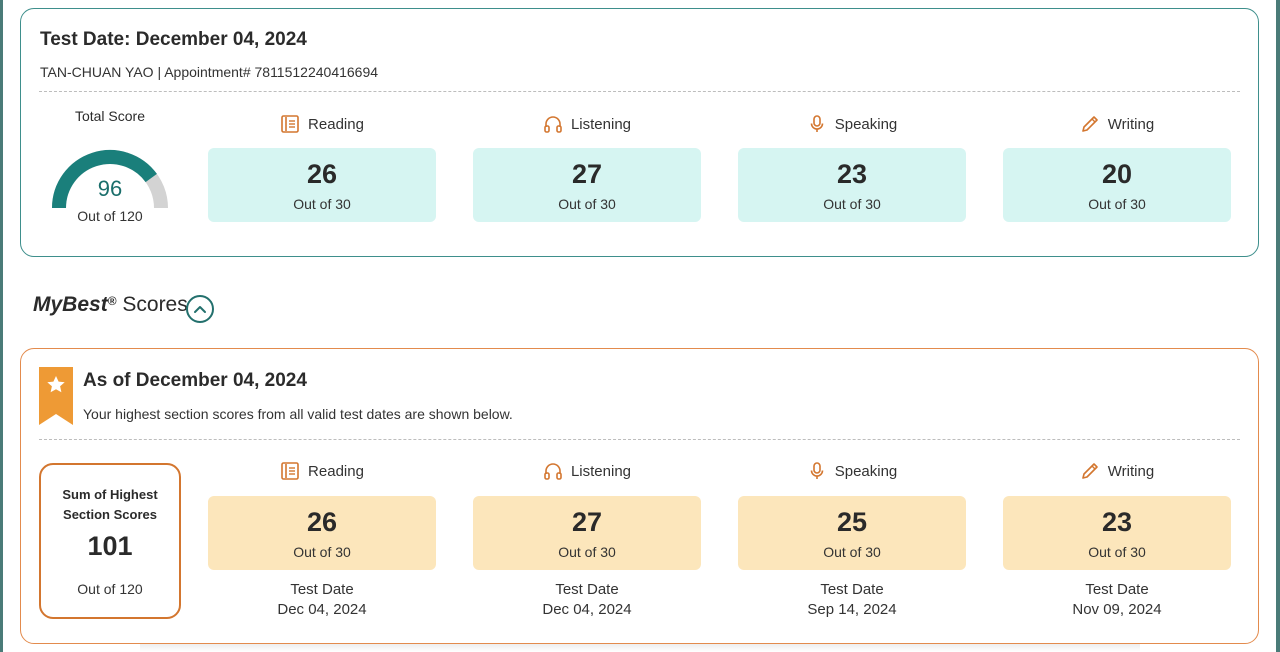 The image size is (1280, 652). Describe the element at coordinates (1117, 522) in the screenshot. I see `writing-score-value: 23` at that location.